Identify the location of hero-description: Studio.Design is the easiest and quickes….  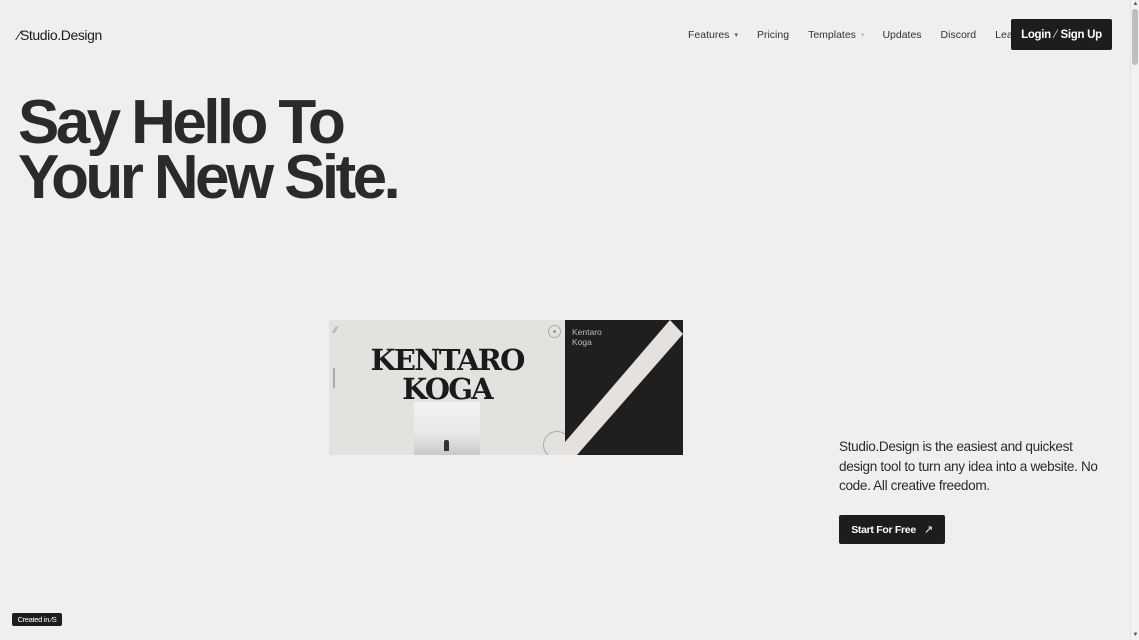
(968, 466).